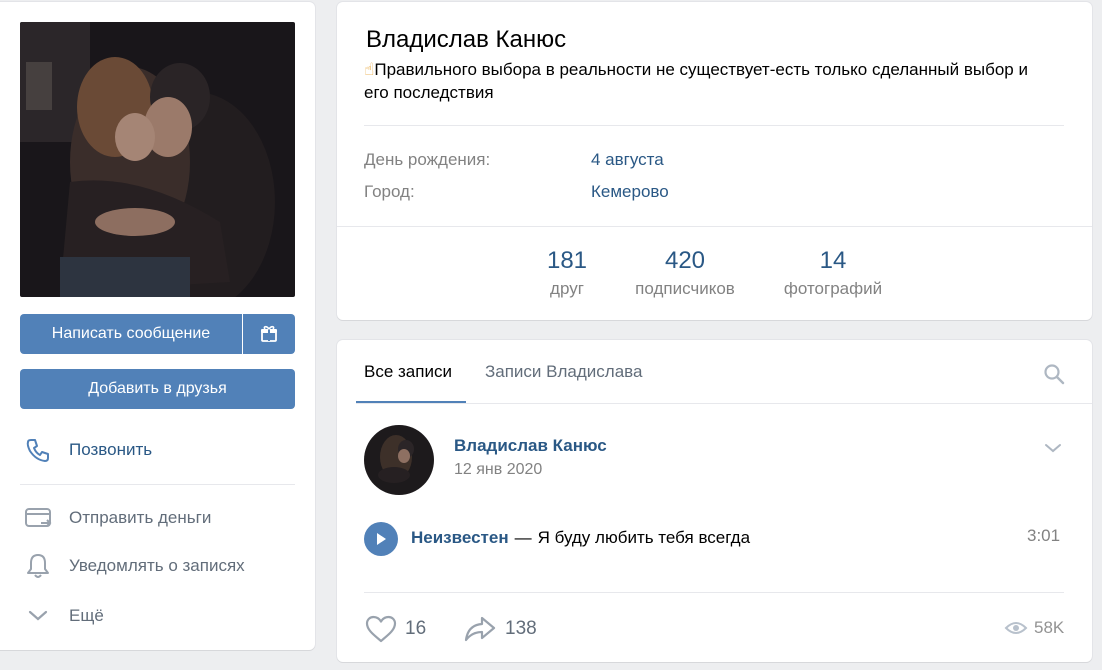  Describe the element at coordinates (500, 629) in the screenshot. I see `share-button: 138` at that location.